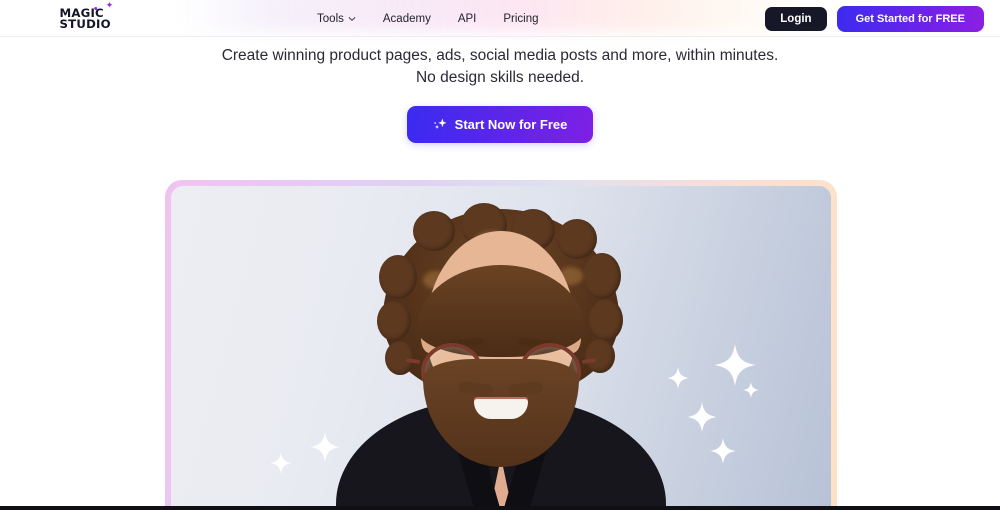 Image resolution: width=1000 pixels, height=510 pixels. I want to click on site-header: MAGIC STUDIO ✦ Tools Academy API Pricing, so click(500, 18).